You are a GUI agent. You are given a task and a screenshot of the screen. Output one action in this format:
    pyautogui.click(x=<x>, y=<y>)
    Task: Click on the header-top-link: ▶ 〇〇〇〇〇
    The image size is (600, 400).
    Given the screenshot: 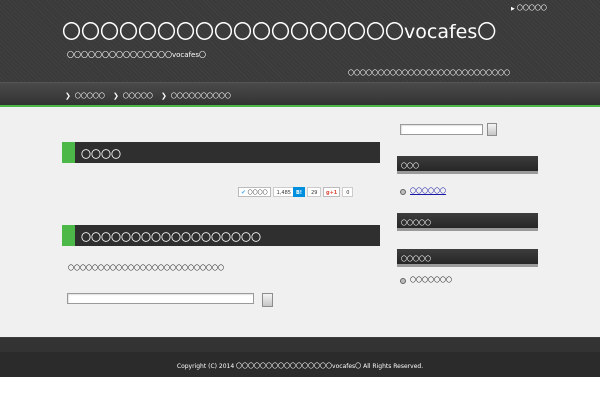 What is the action you would take?
    pyautogui.click(x=529, y=7)
    